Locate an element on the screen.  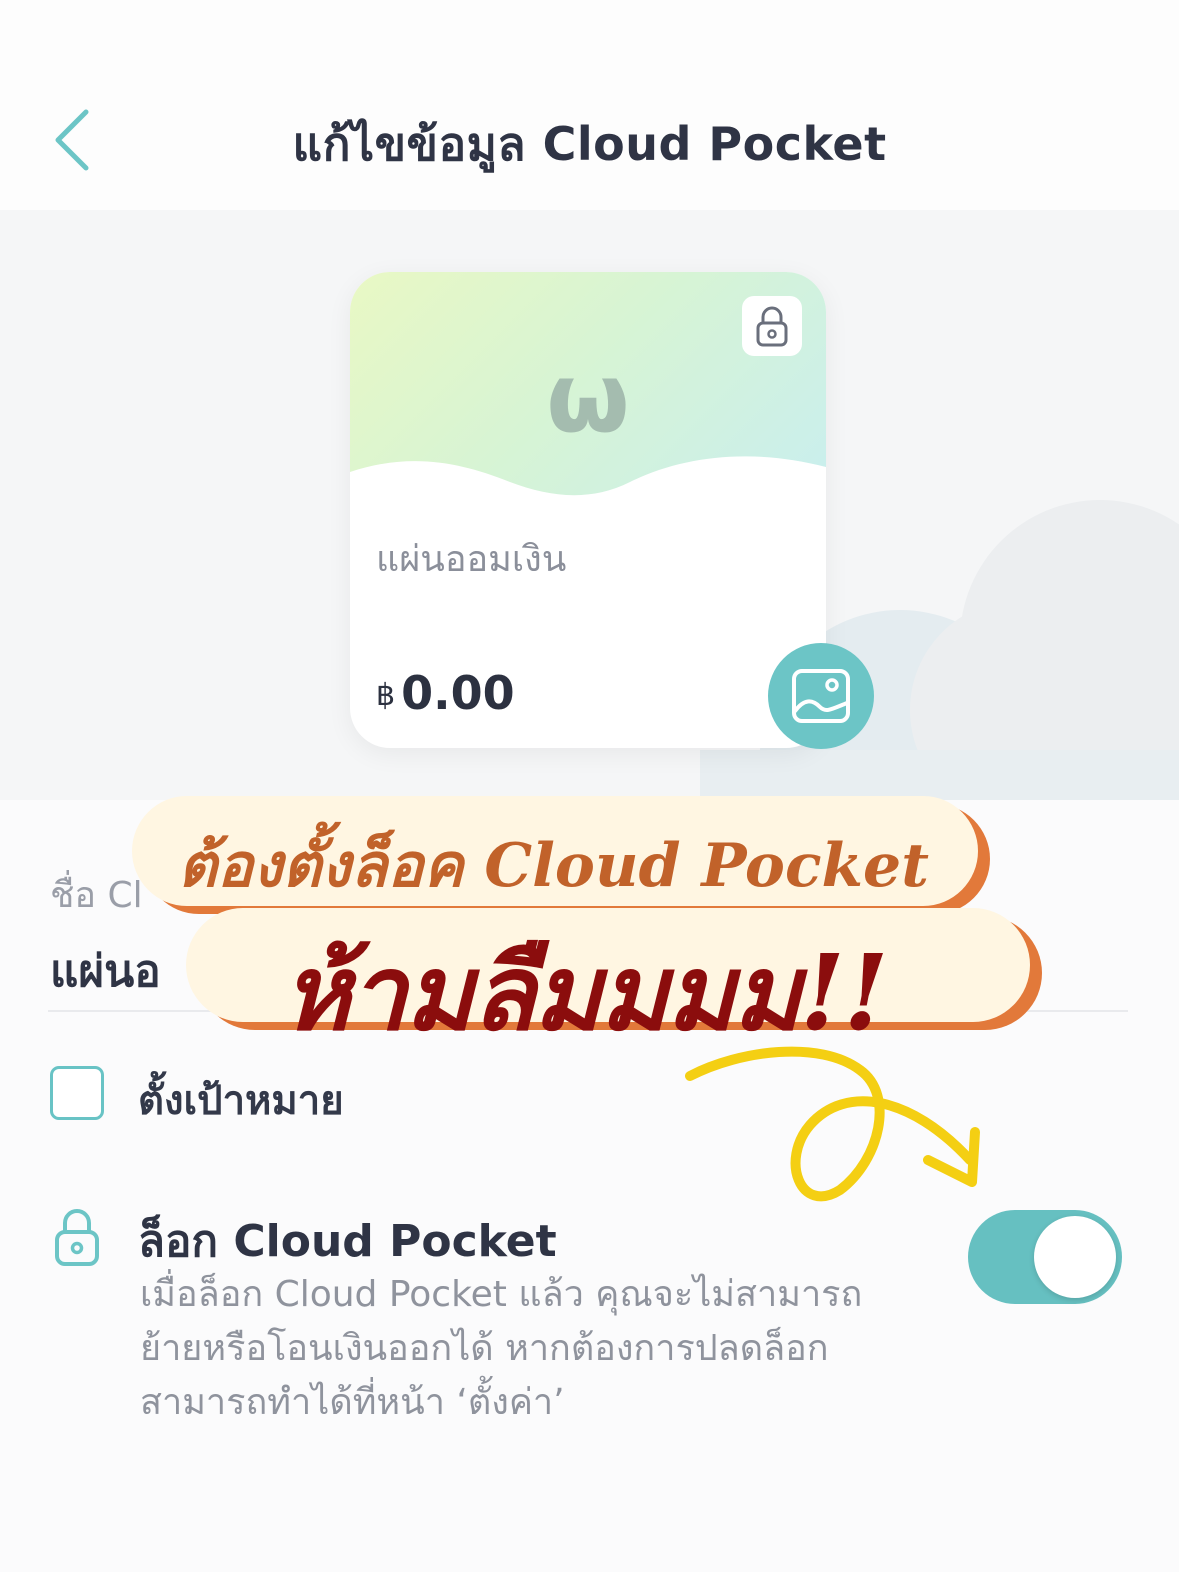
balance-amount: 0.00 is located at coordinates (458, 693).